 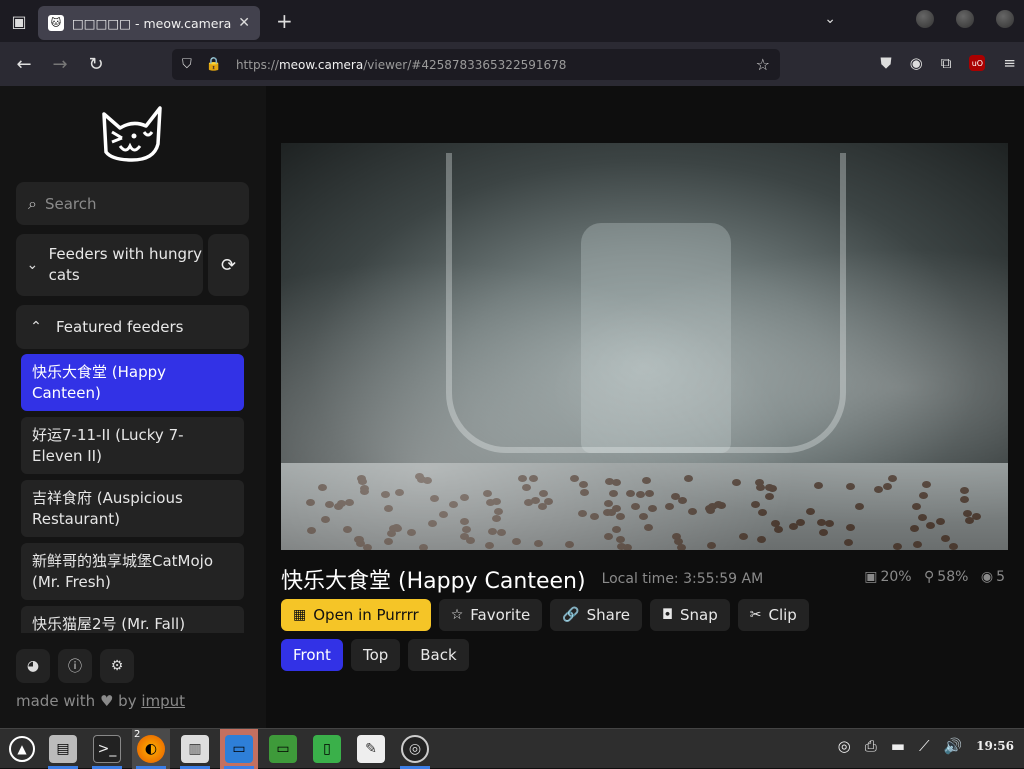 What do you see at coordinates (125, 264) in the screenshot?
I see `group-hungry-label: Feeders with hungry cats` at bounding box center [125, 264].